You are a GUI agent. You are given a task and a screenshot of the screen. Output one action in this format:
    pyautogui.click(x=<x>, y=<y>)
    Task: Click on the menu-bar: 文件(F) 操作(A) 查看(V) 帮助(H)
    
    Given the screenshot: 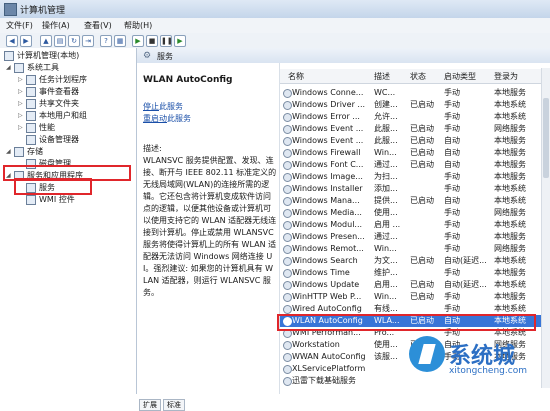 What is the action you would take?
    pyautogui.click(x=275, y=26)
    